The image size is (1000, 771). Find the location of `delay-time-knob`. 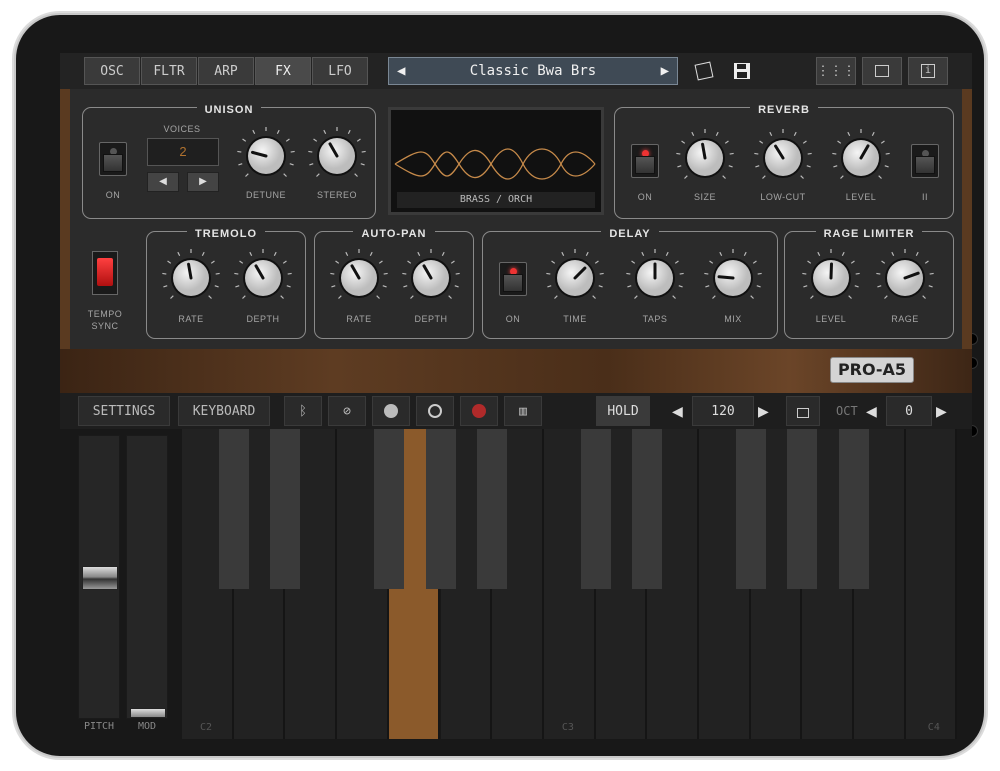

delay-time-knob is located at coordinates (575, 278).